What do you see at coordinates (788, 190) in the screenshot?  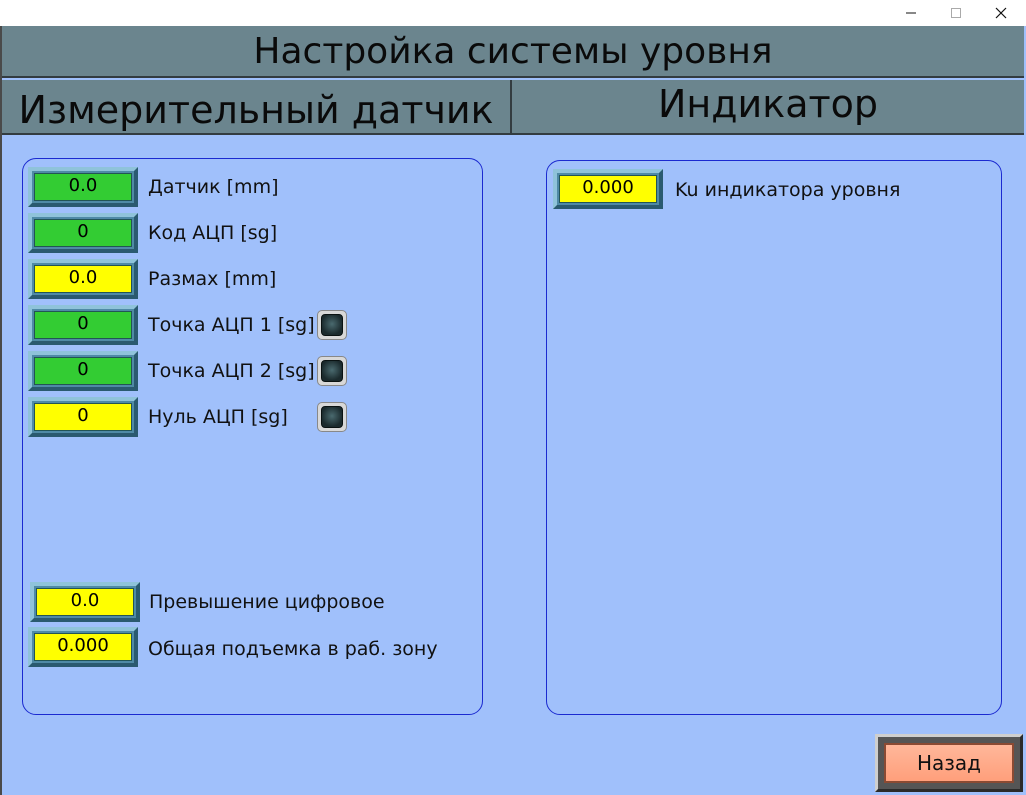 I see `ku-indicator-label: Ku индикатора уровня` at bounding box center [788, 190].